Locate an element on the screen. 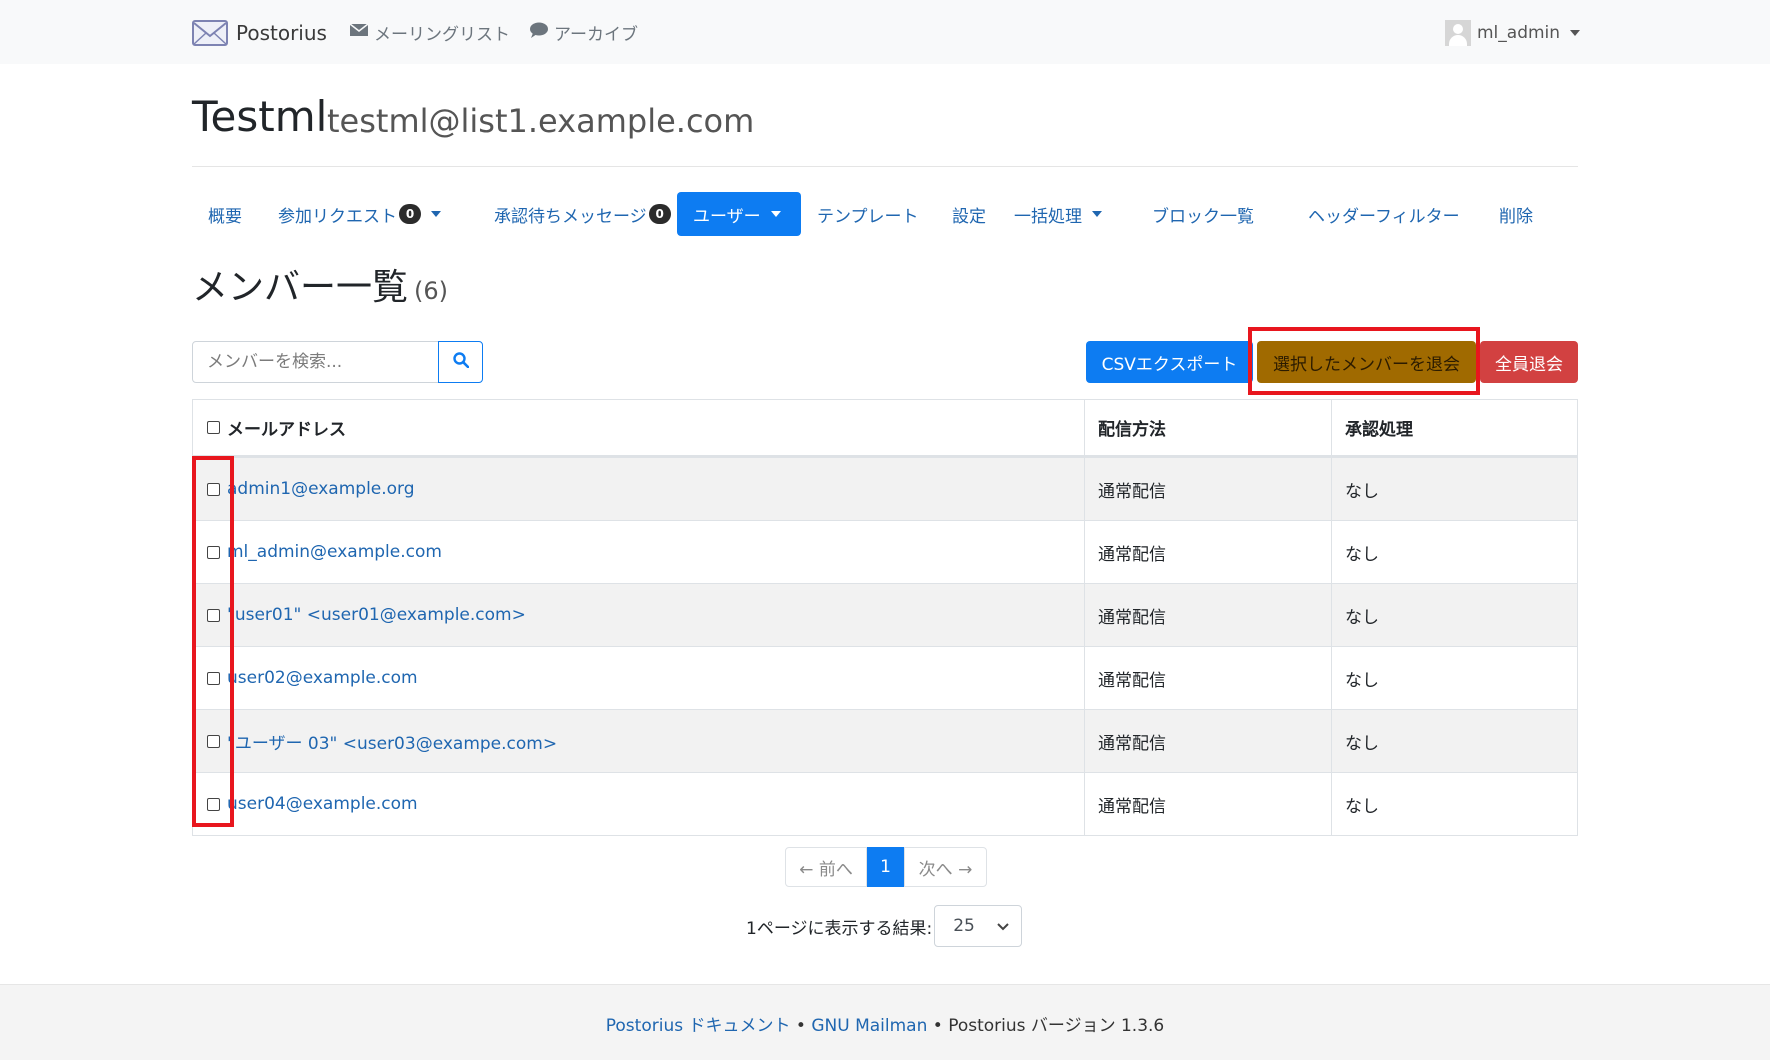  cell-email: admin1@example.org is located at coordinates (639, 489).